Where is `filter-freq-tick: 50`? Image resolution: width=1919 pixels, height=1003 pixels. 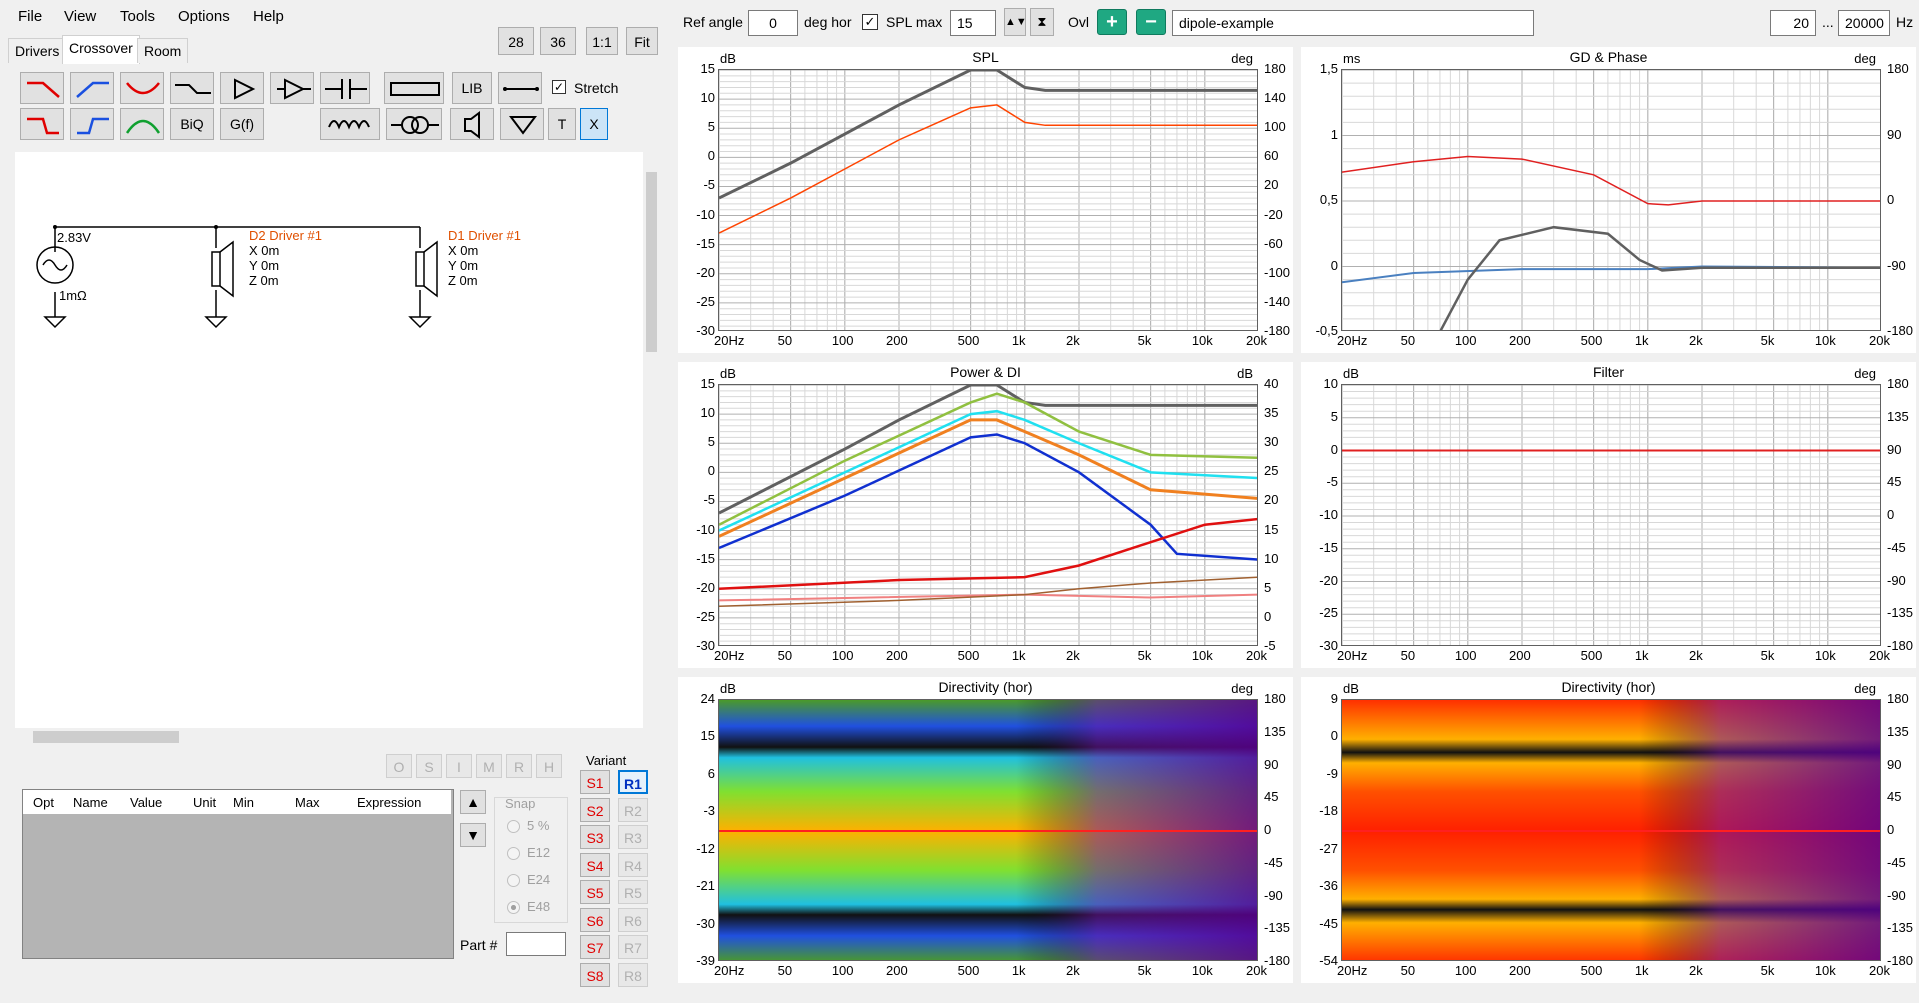
filter-freq-tick: 50 is located at coordinates (1408, 655).